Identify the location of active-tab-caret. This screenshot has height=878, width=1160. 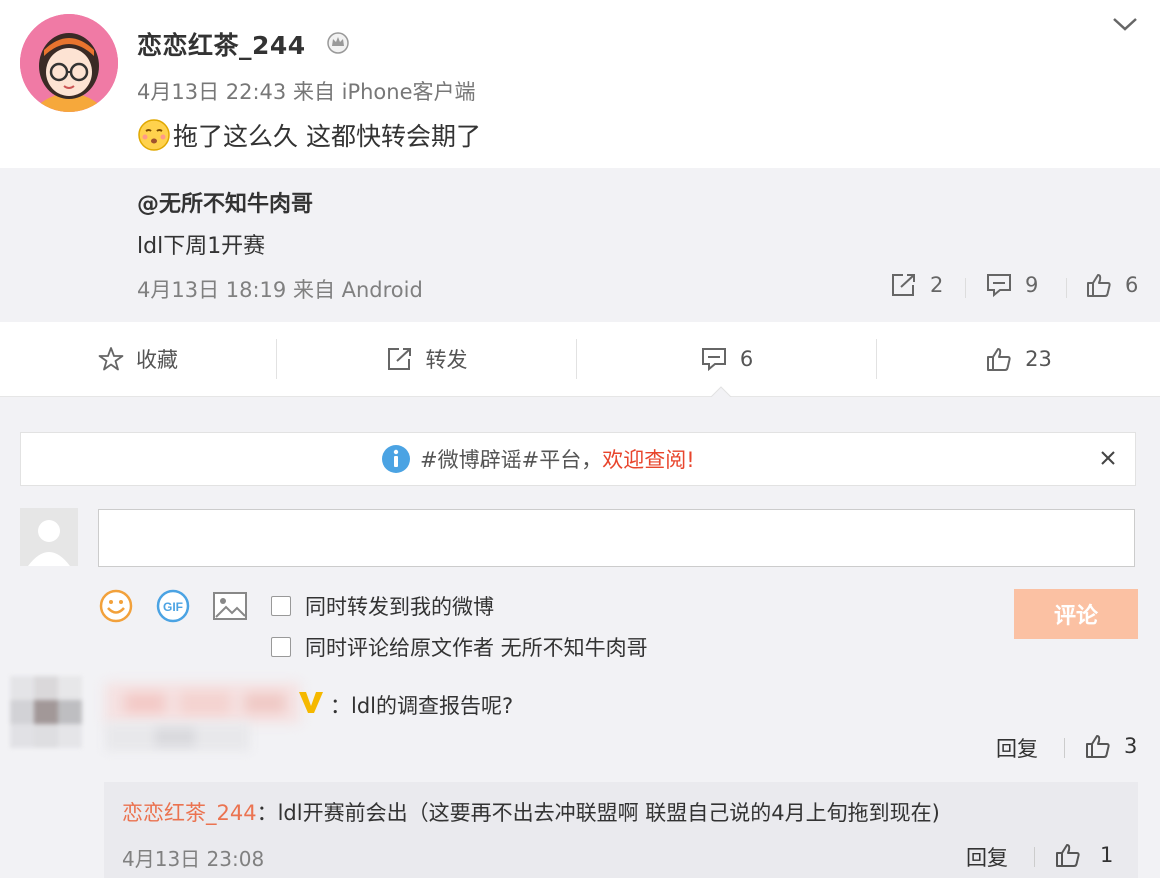
(721, 392).